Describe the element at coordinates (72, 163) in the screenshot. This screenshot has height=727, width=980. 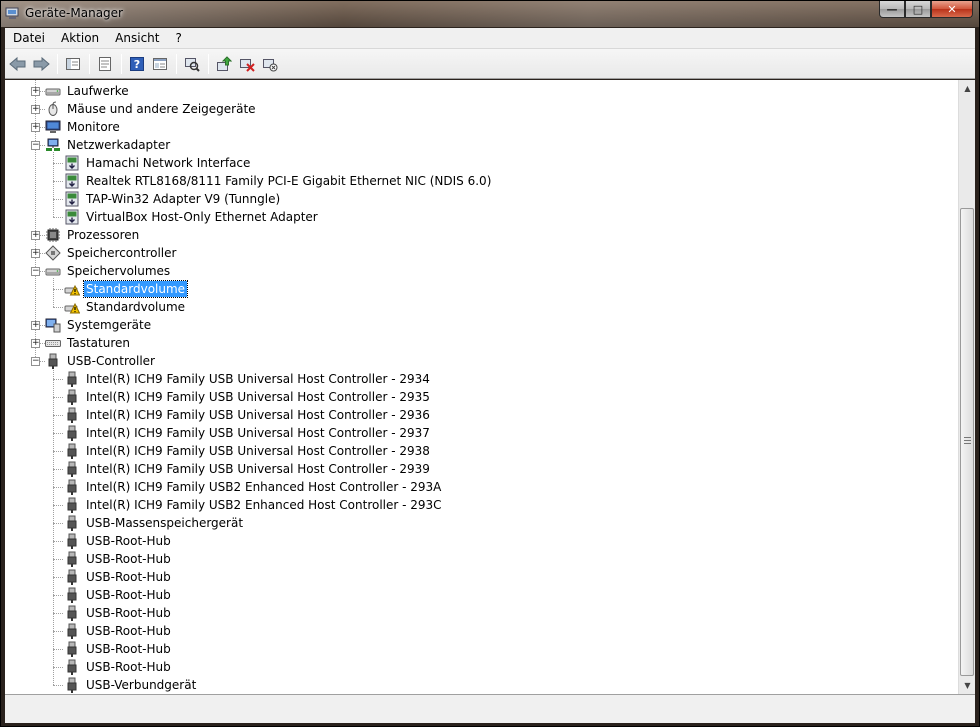
I see `network-adapter-icon` at that location.